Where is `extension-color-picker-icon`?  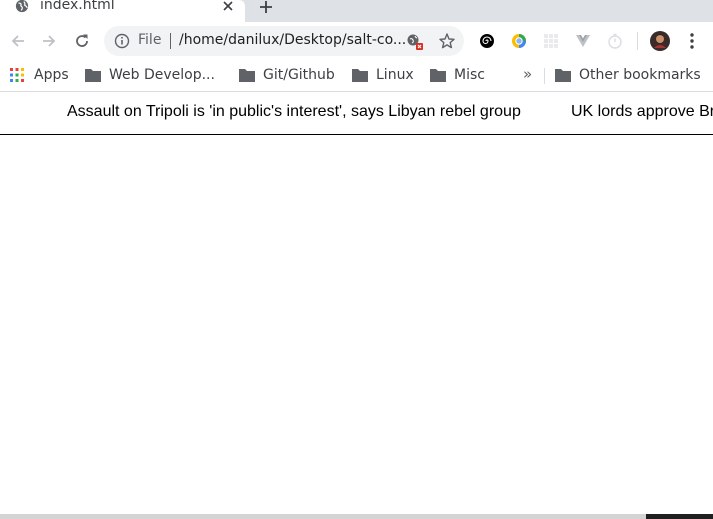
extension-color-picker-icon is located at coordinates (519, 41).